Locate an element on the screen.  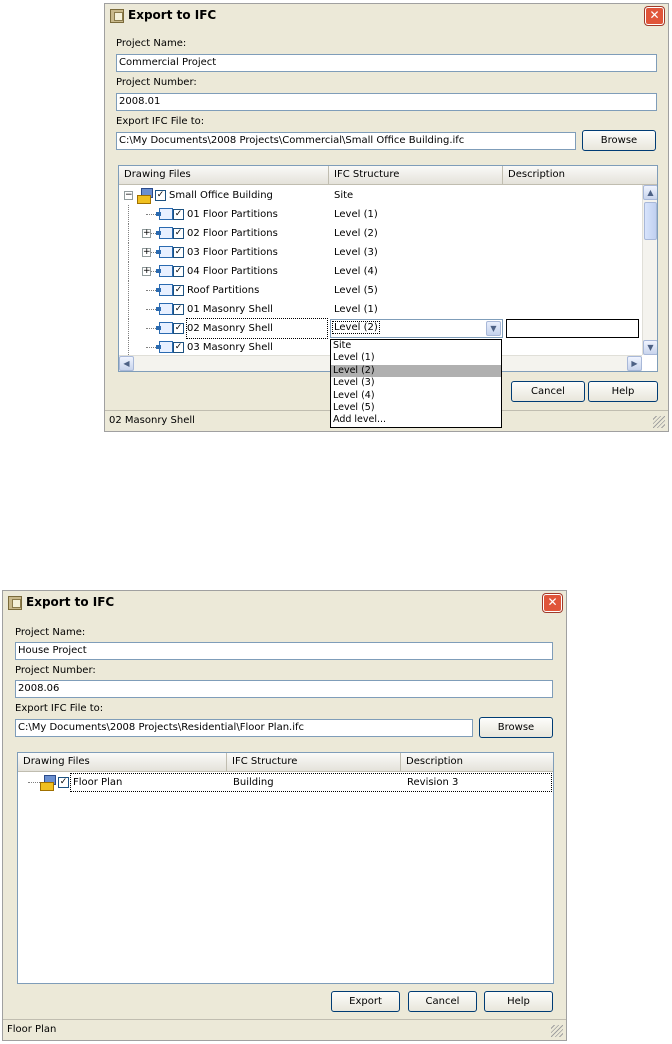
status-bar: Floor Plan is located at coordinates (284, 1029).